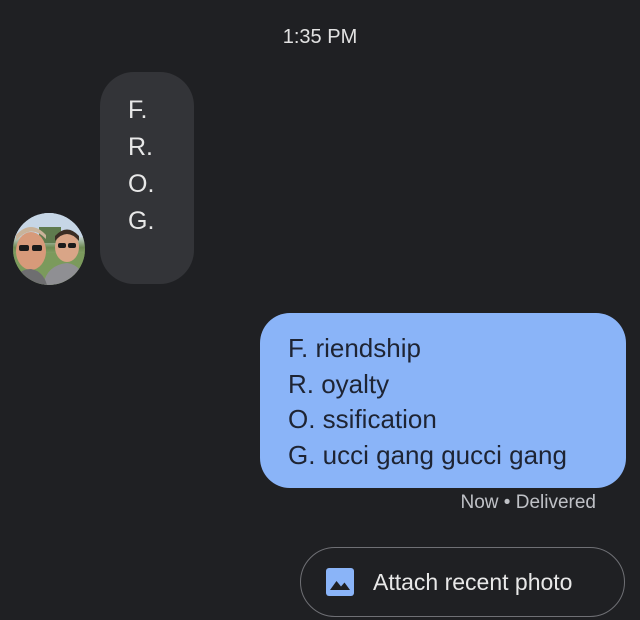 The image size is (640, 620). I want to click on attach-recent-photo-button: Attach recent photo, so click(462, 582).